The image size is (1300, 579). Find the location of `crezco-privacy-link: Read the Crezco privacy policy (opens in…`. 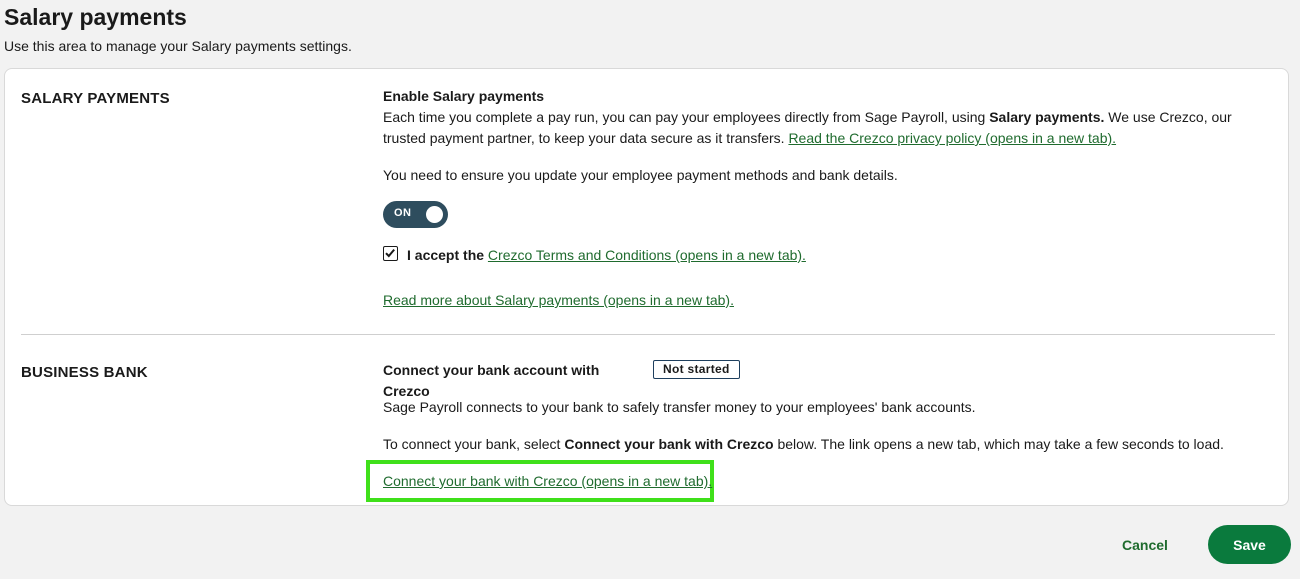

crezco-privacy-link: Read the Crezco privacy policy (opens in… is located at coordinates (952, 138).